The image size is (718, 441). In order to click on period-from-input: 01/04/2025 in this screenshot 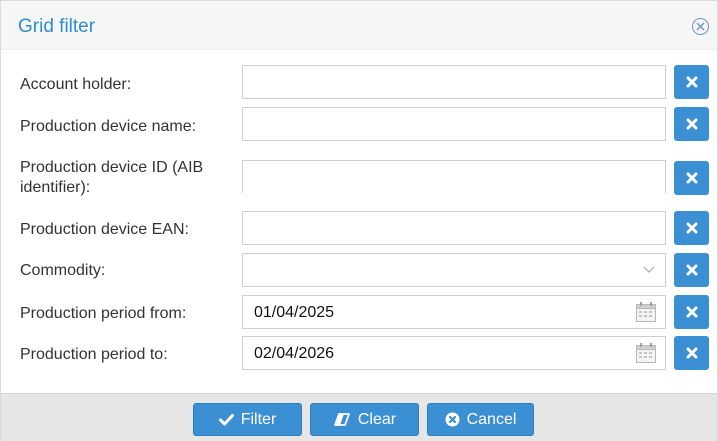, I will do `click(454, 312)`.